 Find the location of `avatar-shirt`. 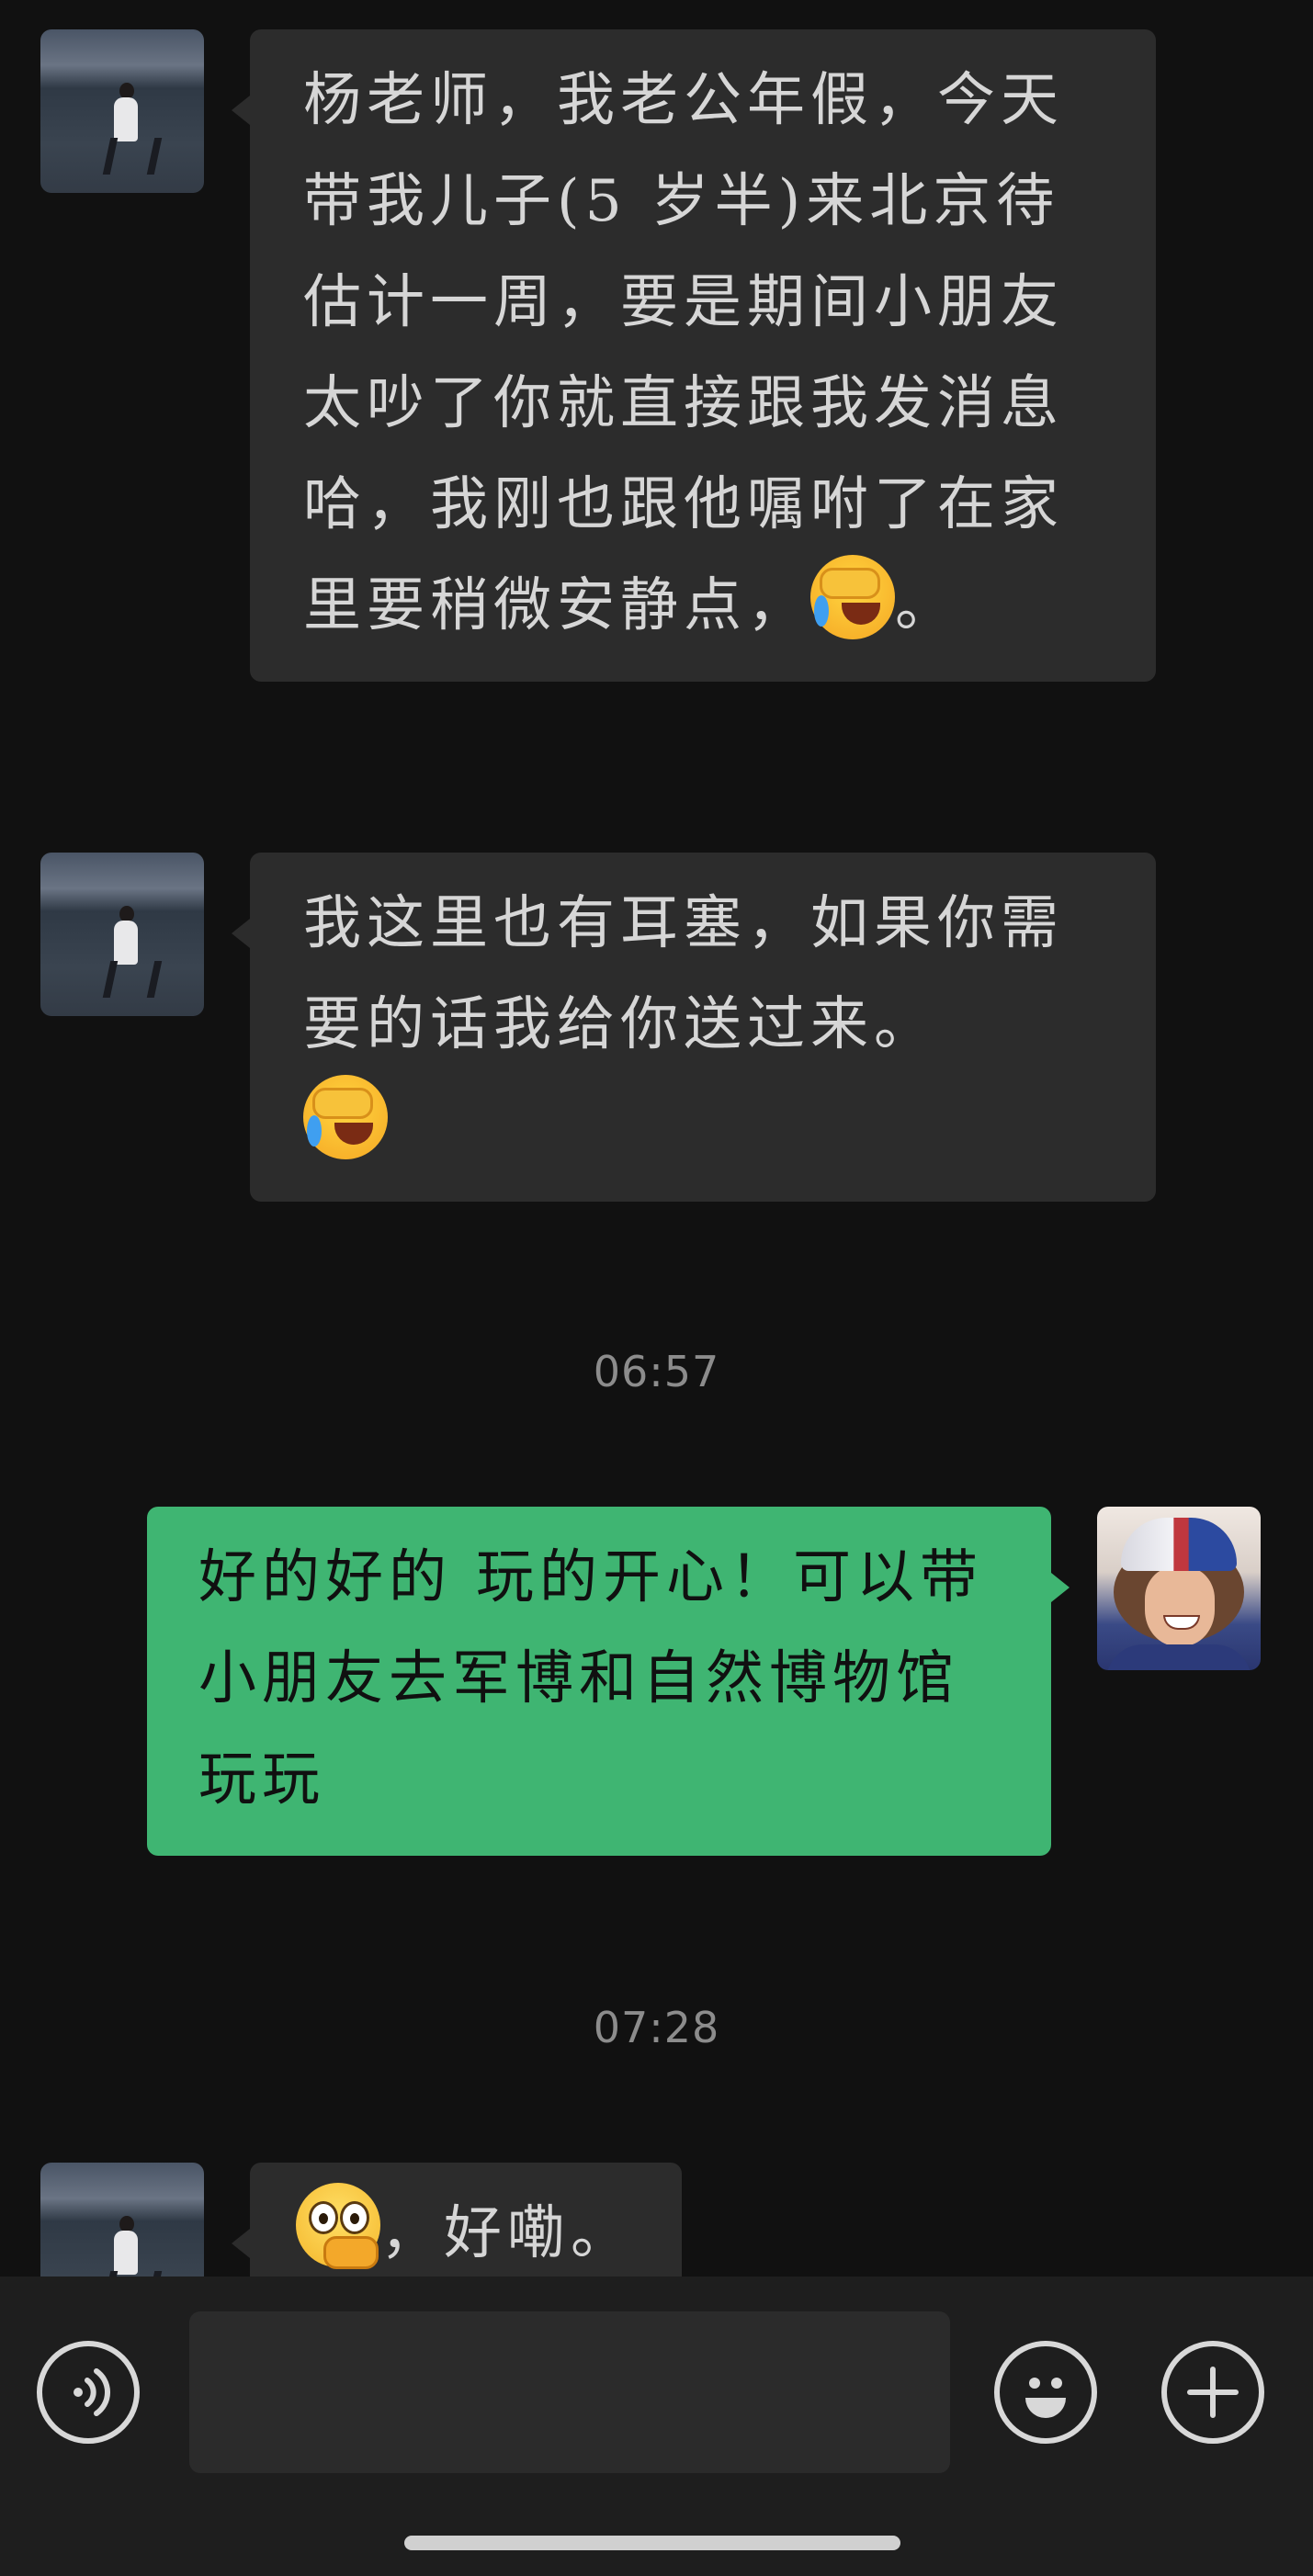

avatar-shirt is located at coordinates (1178, 1657).